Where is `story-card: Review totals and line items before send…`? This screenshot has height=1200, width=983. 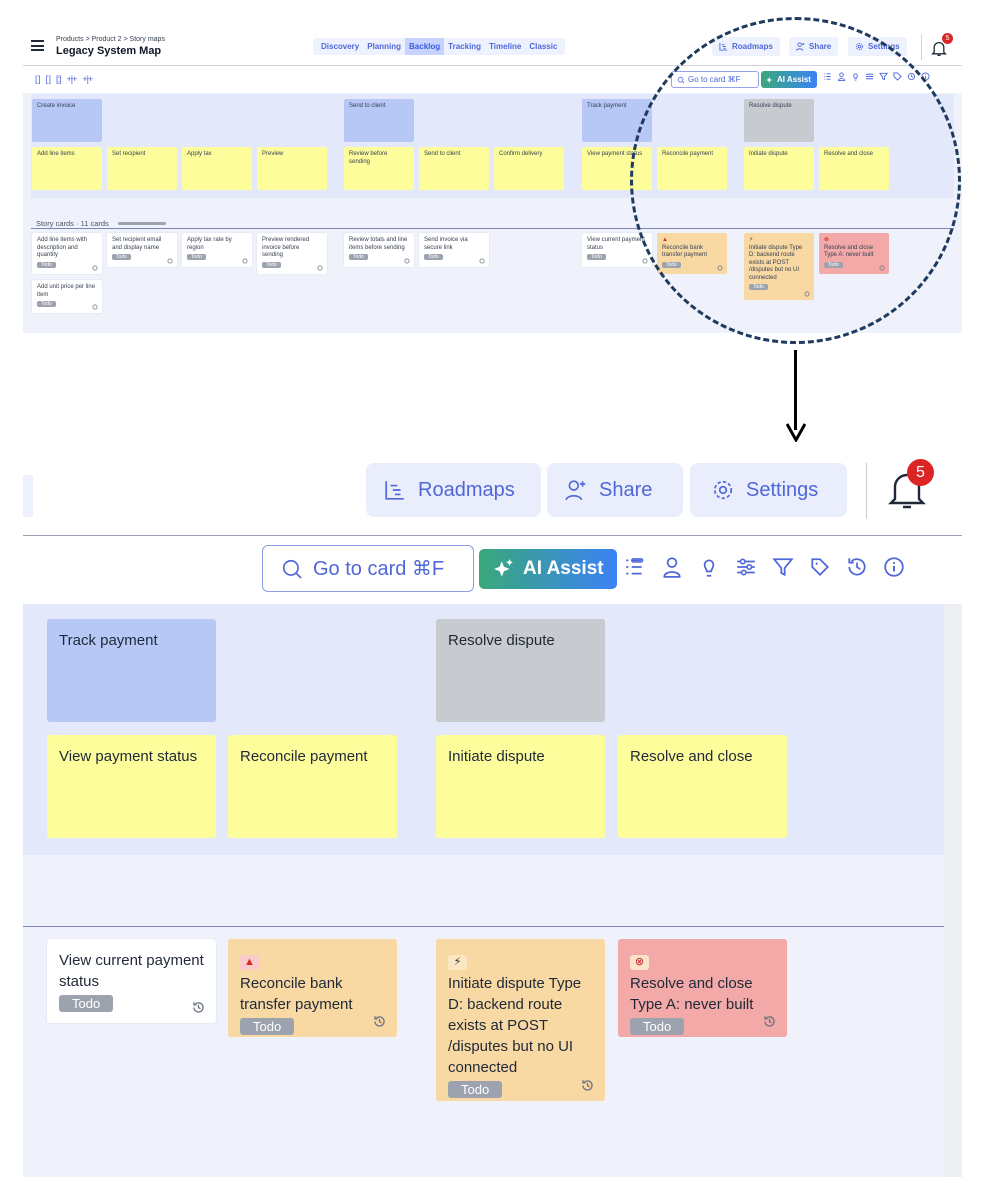 story-card: Review totals and line items before send… is located at coordinates (379, 250).